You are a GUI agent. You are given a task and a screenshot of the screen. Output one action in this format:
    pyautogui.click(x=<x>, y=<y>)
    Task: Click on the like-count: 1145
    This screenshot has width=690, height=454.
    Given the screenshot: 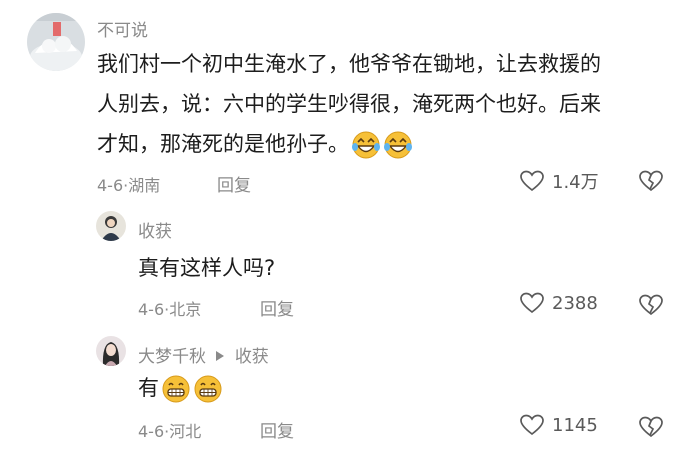 What is the action you would take?
    pyautogui.click(x=575, y=425)
    